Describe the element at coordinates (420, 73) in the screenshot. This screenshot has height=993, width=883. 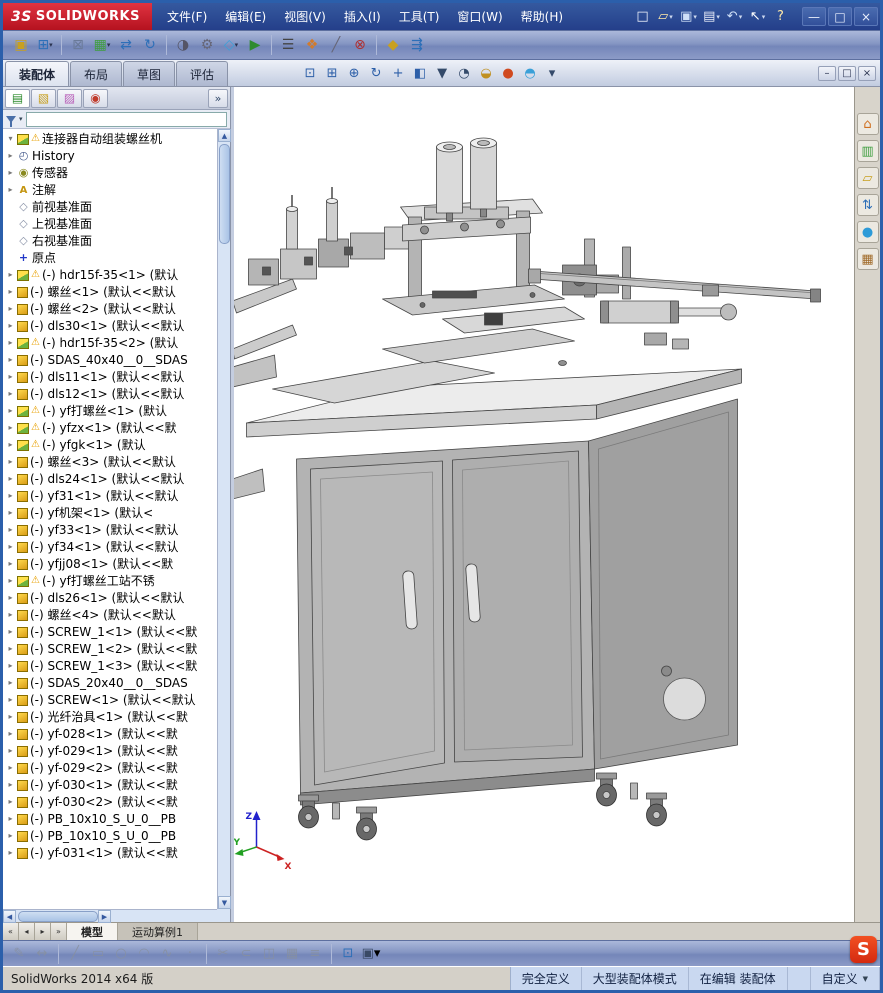
I see `section-view-button: ◧` at that location.